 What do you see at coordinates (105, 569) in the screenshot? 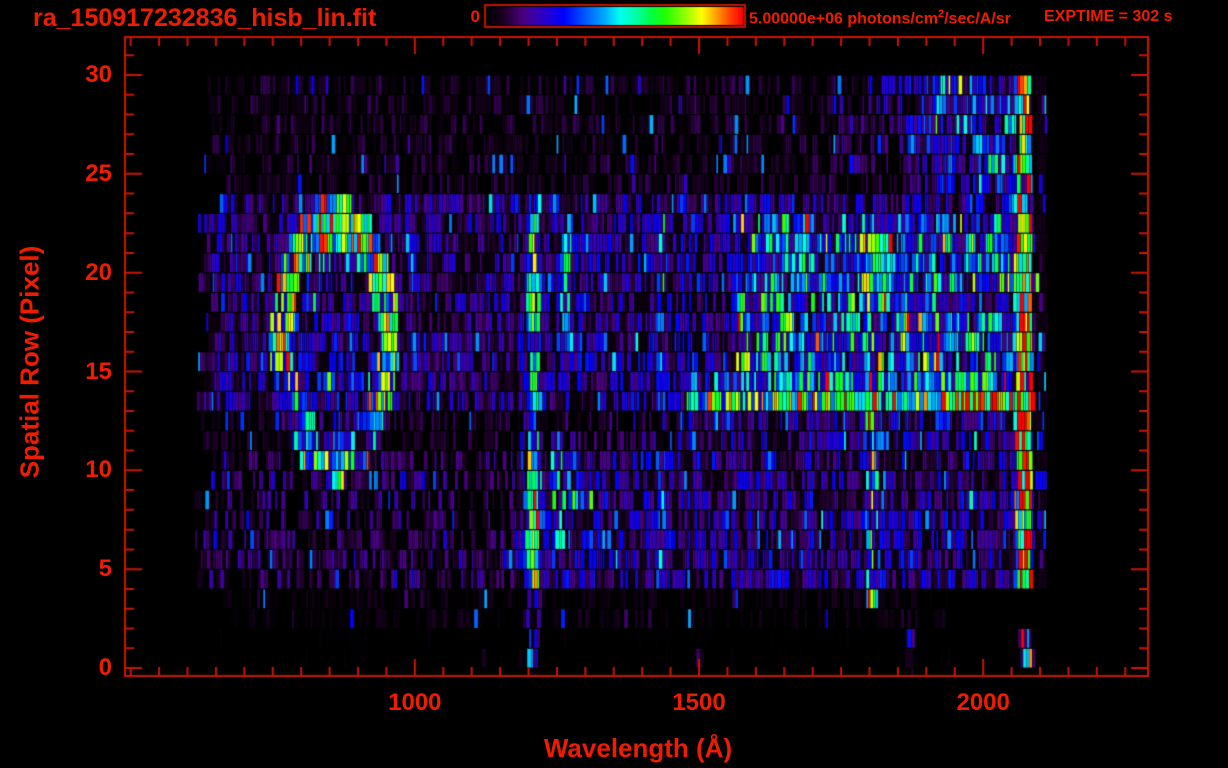
I see `y-tick-label: 5` at bounding box center [105, 569].